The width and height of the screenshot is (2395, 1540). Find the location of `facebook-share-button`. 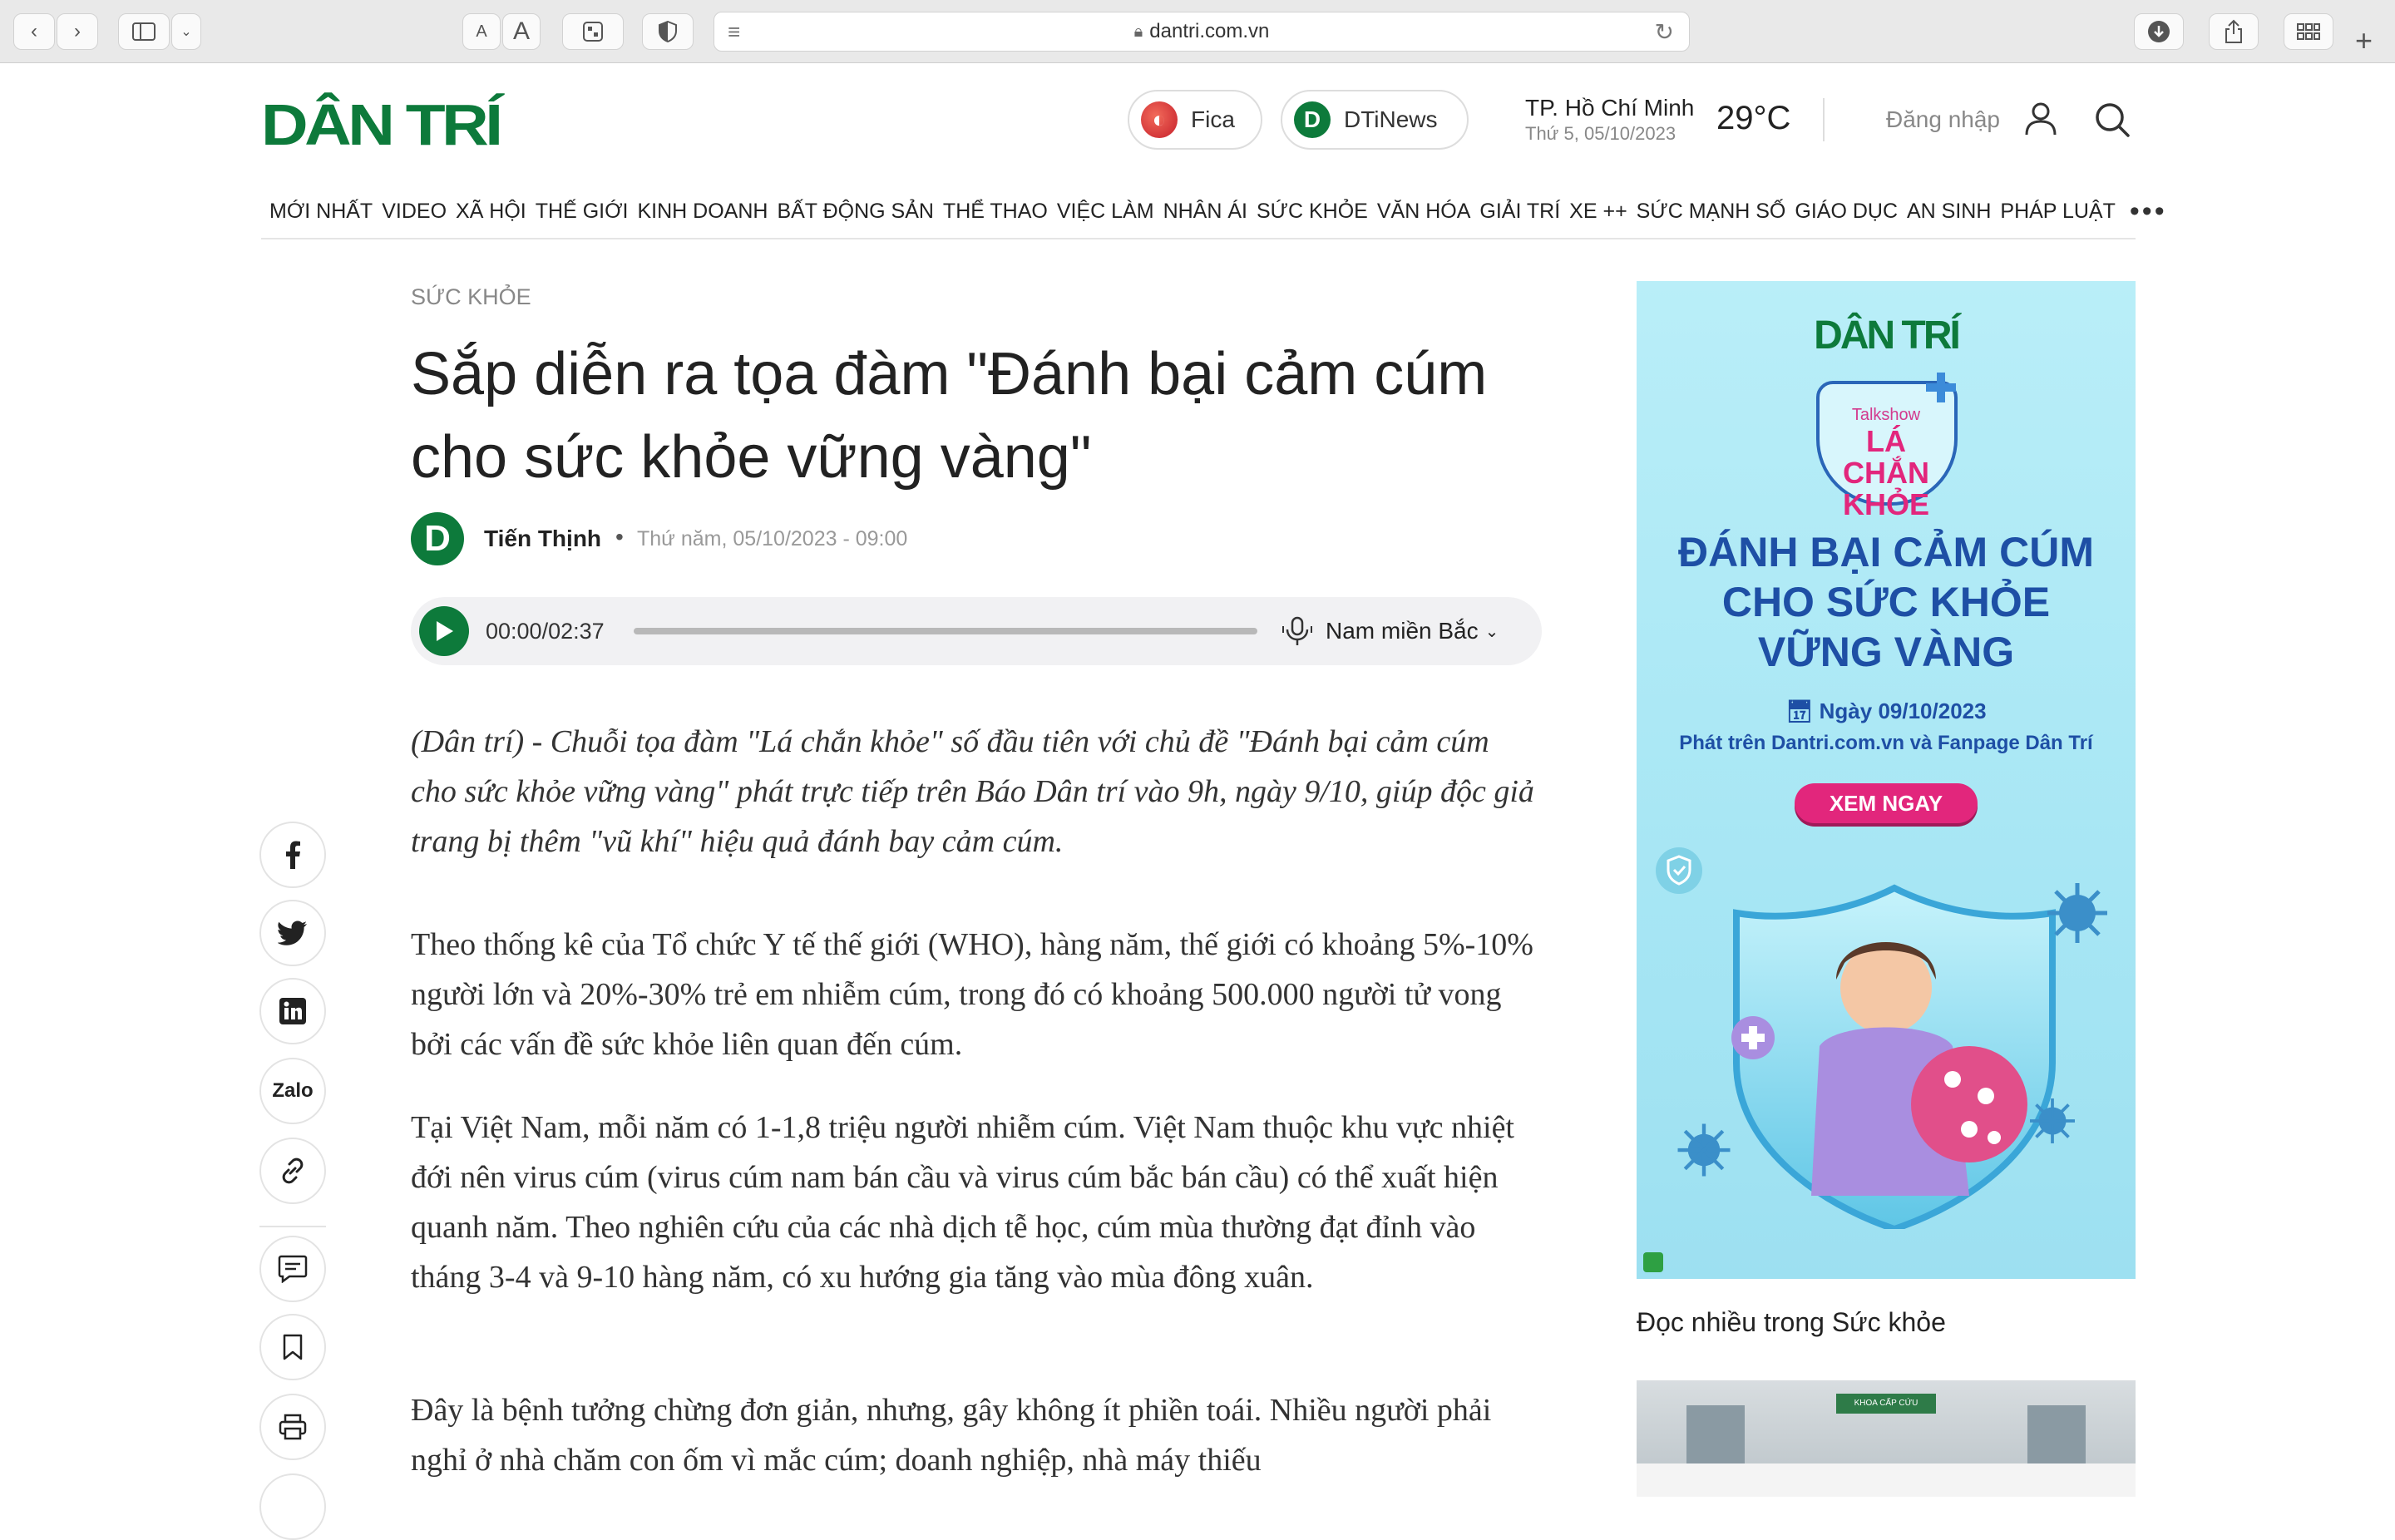

facebook-share-button is located at coordinates (292, 855).